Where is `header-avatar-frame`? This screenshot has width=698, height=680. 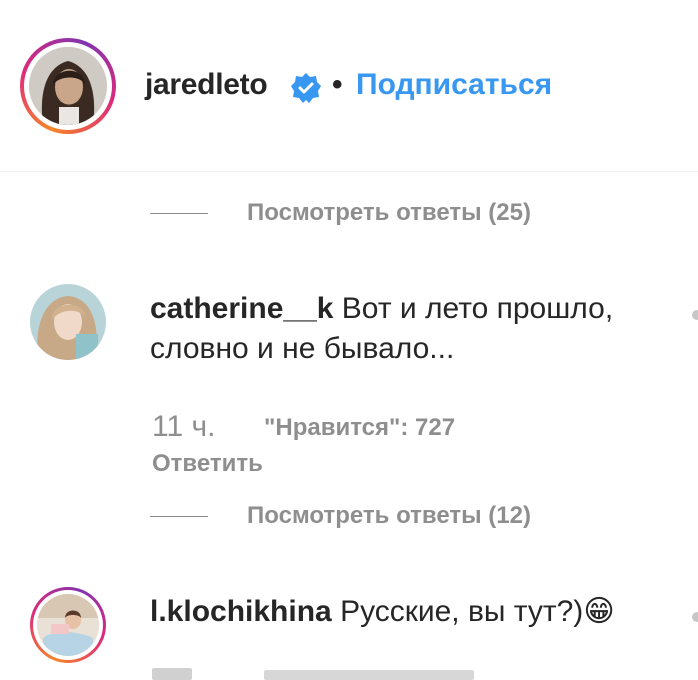
header-avatar-frame is located at coordinates (68, 86).